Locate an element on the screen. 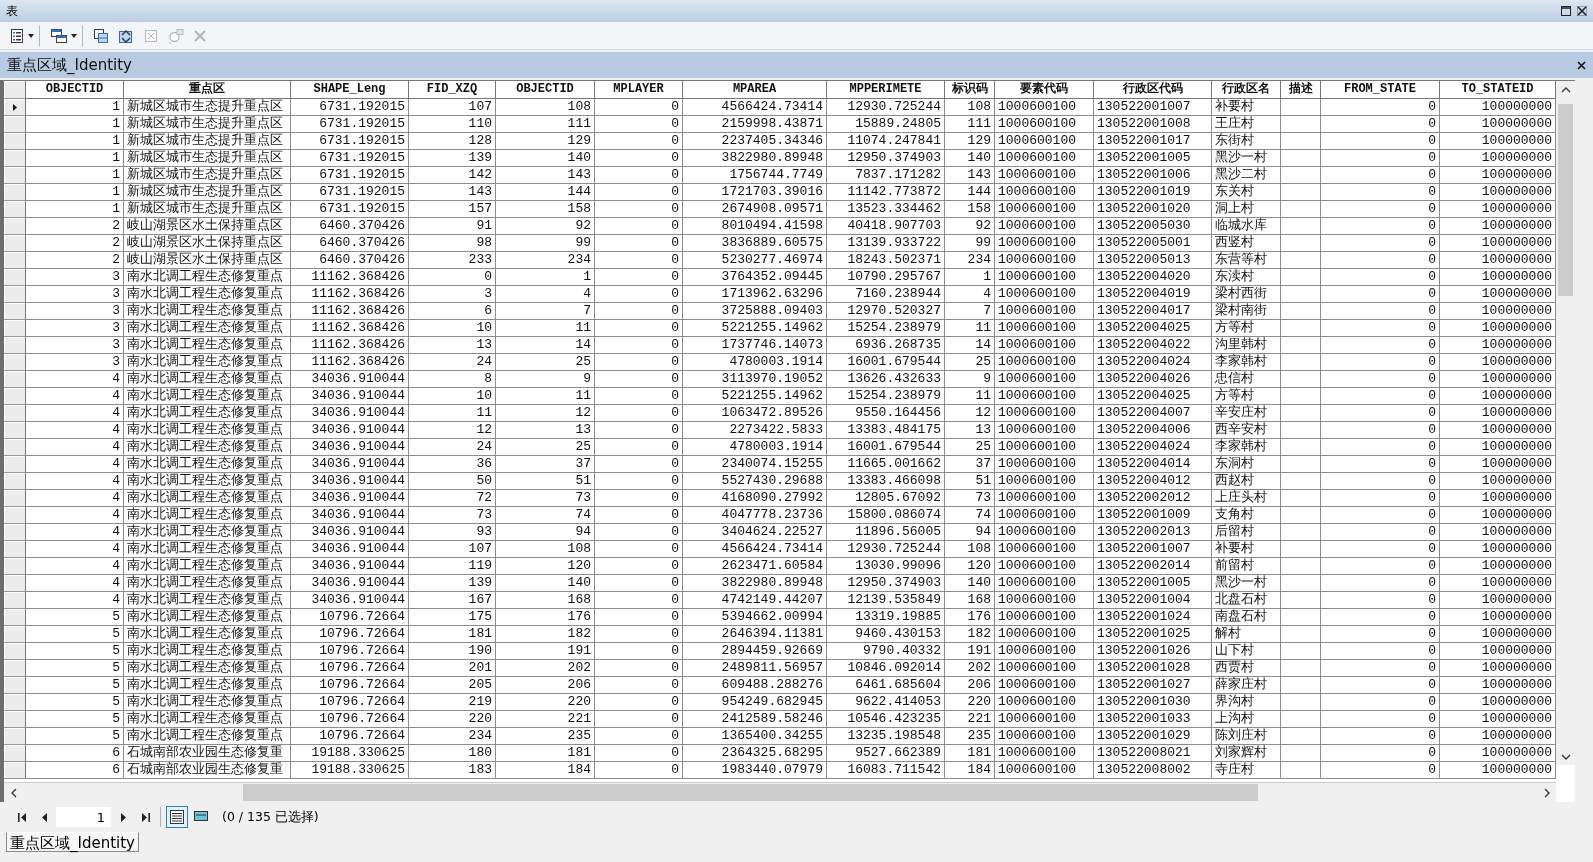 The image size is (1593, 862). table-cell: 130522004025 is located at coordinates (1153, 396).